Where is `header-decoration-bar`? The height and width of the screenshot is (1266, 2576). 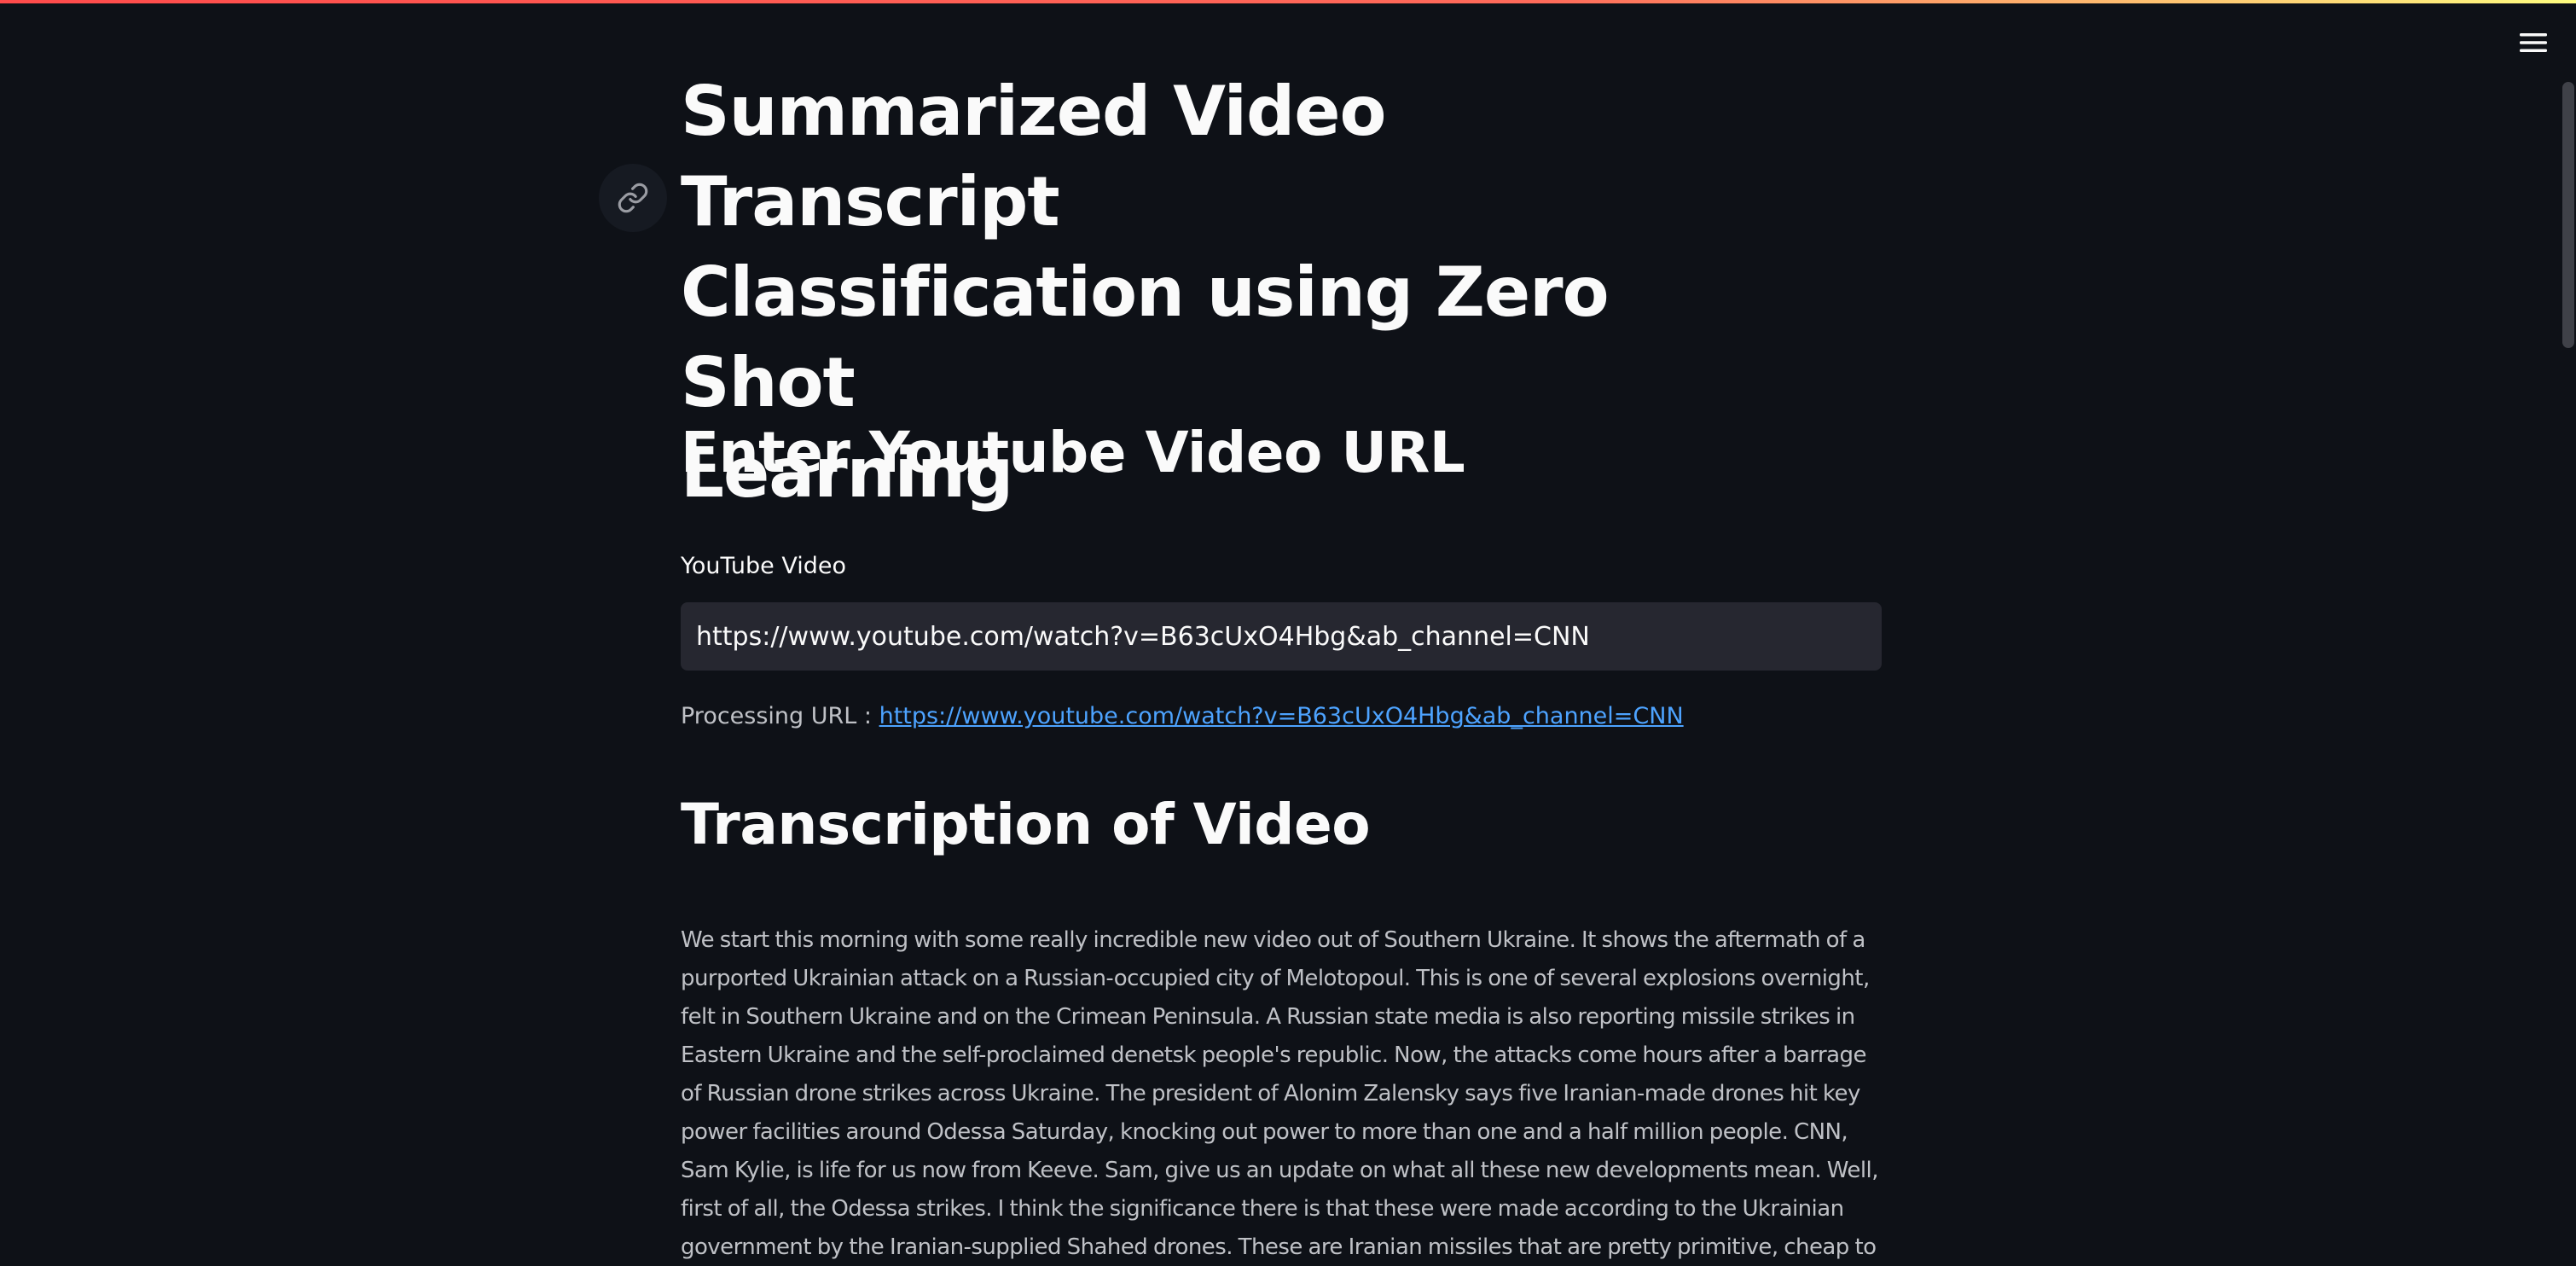
header-decoration-bar is located at coordinates (1288, 2).